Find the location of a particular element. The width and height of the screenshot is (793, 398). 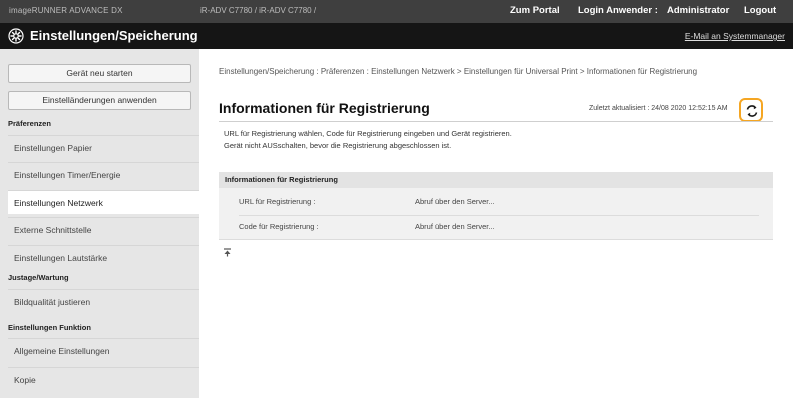

page-title: Informationen für Registrierung is located at coordinates (324, 108).